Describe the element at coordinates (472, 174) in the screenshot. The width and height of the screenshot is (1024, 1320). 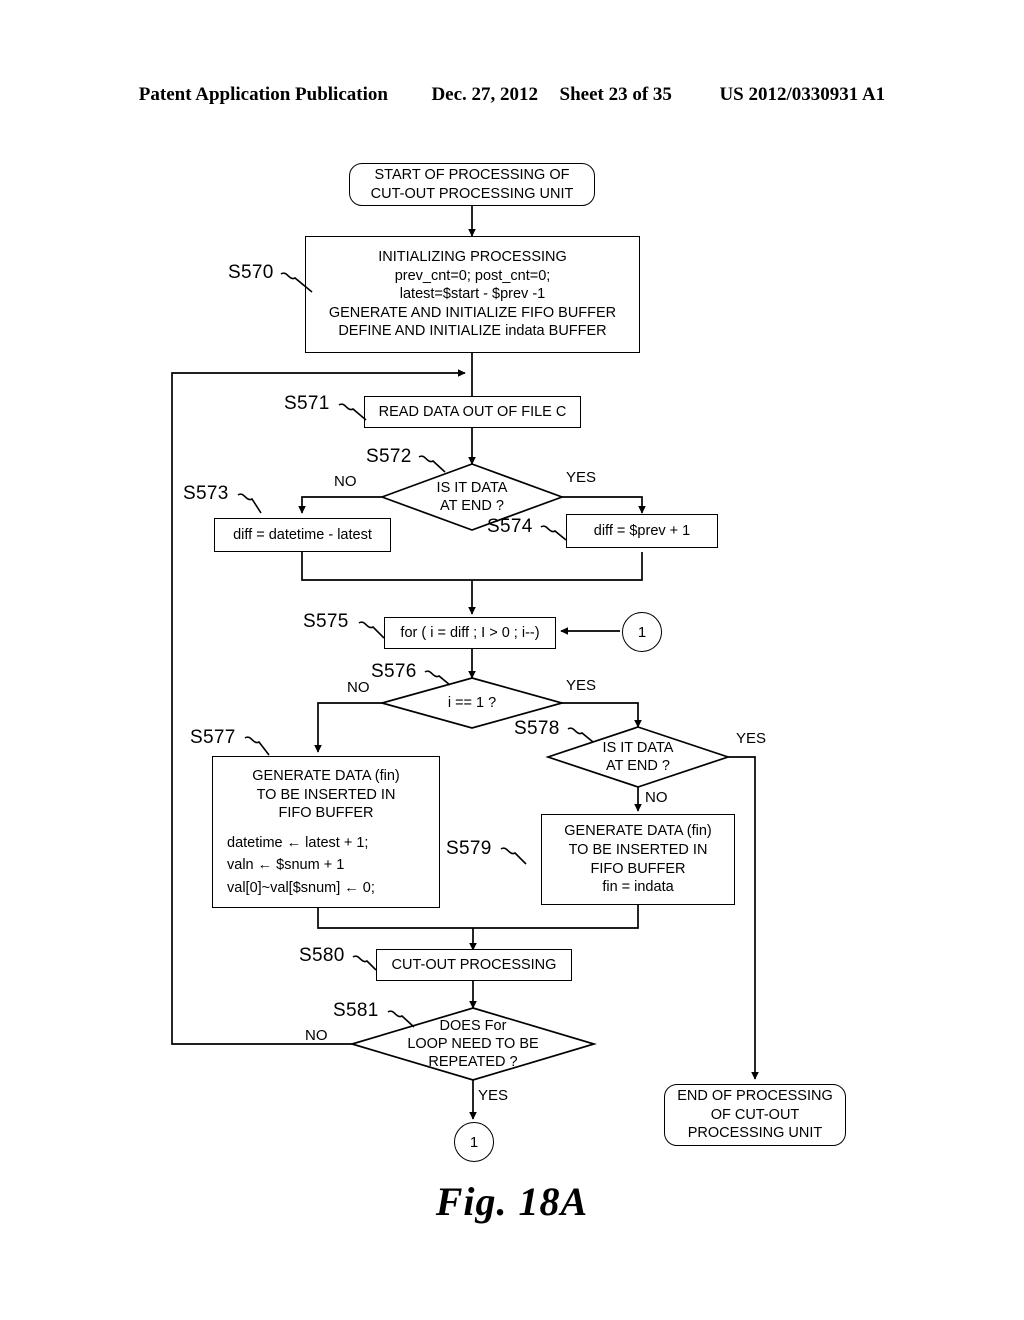
I see `node-start-line-1: START OF PROCESSING OF` at that location.